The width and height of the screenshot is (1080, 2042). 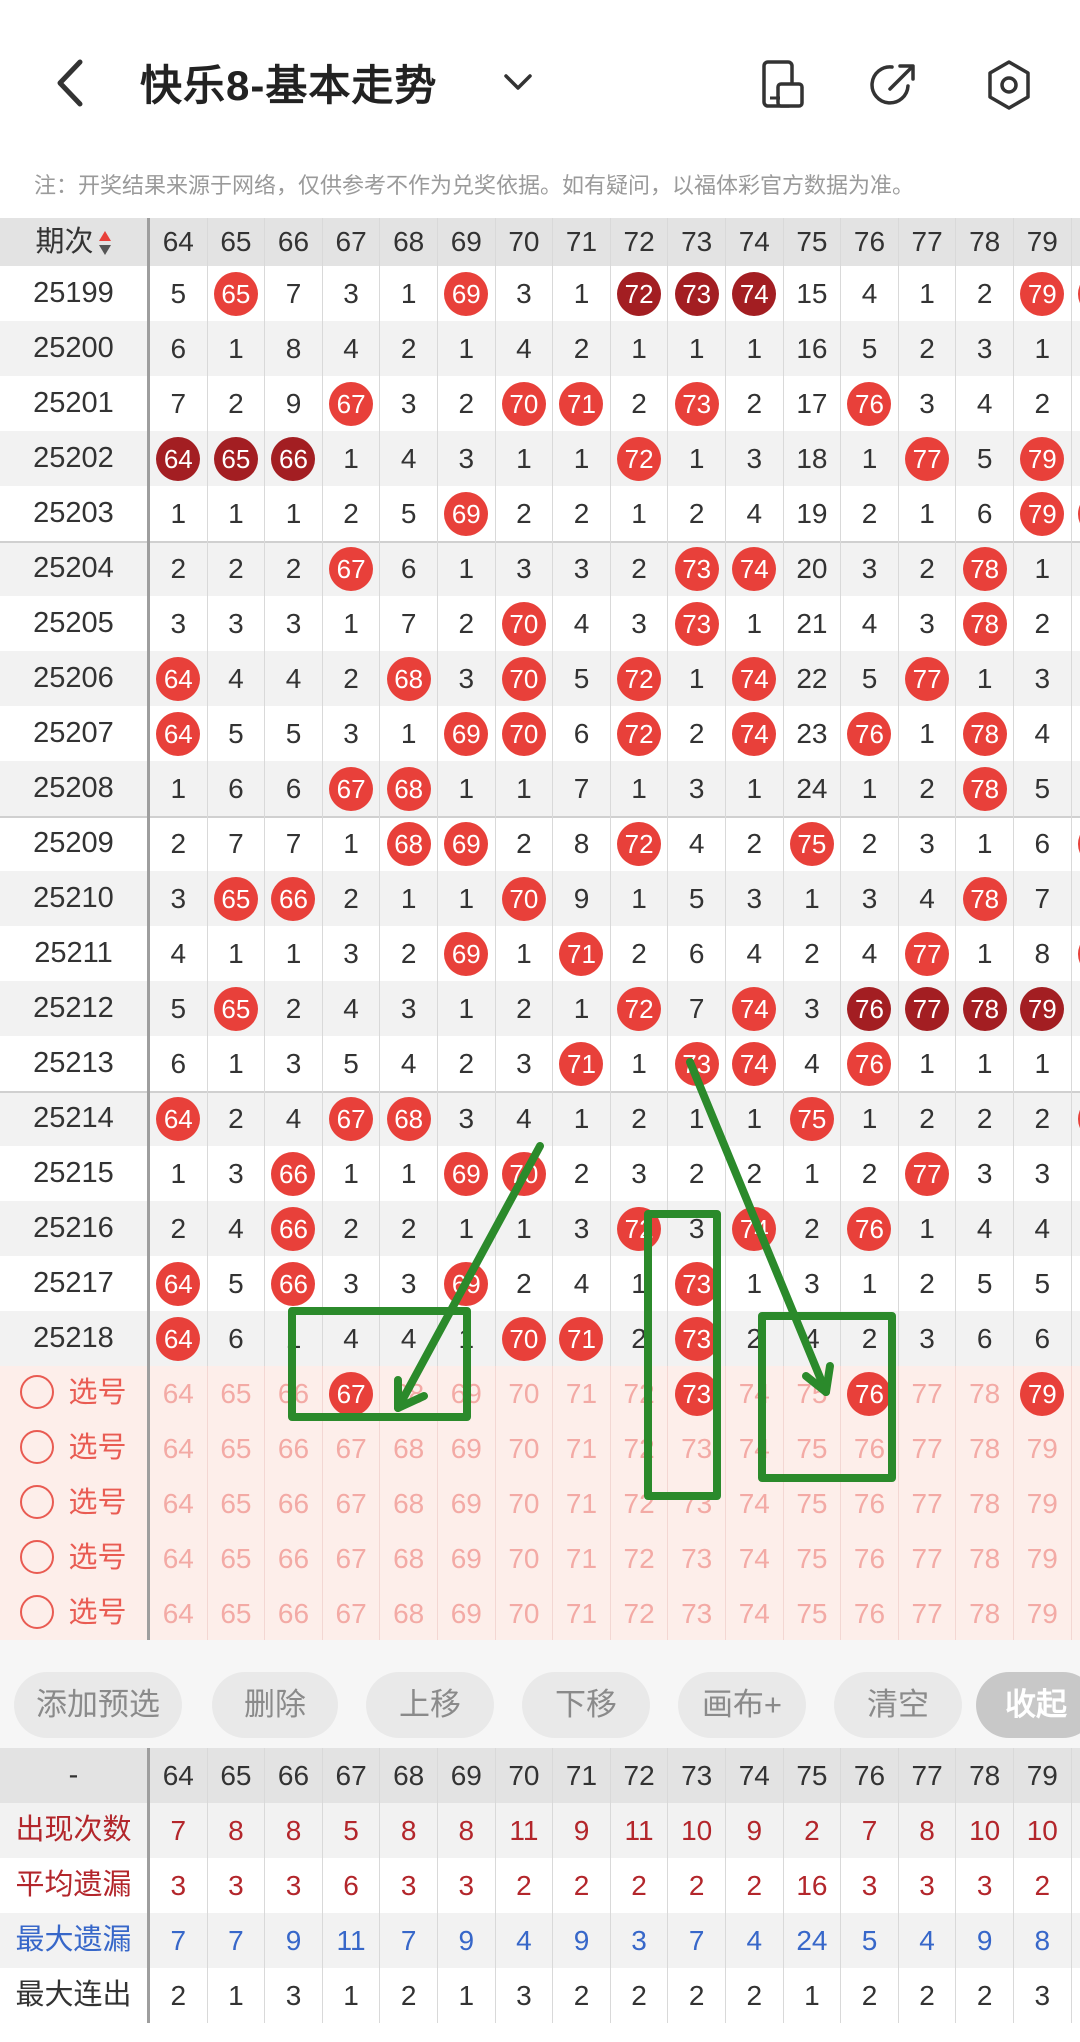 I want to click on settings-icon, so click(x=1009, y=85).